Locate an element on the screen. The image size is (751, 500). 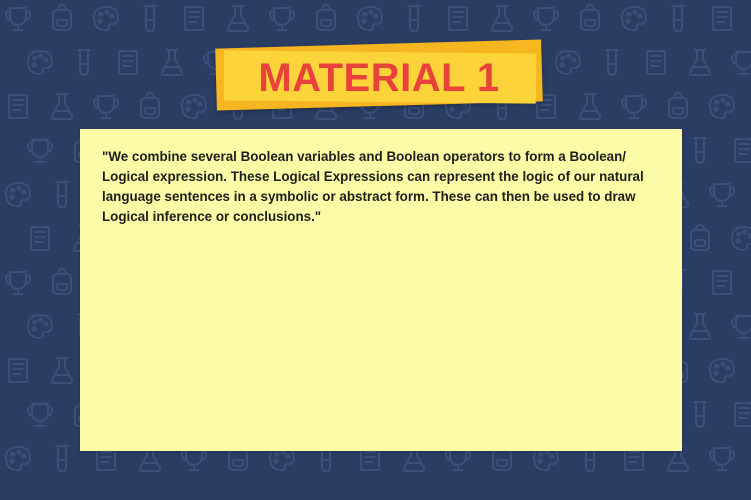
title-banner: MATERIAL 1 is located at coordinates (379, 75).